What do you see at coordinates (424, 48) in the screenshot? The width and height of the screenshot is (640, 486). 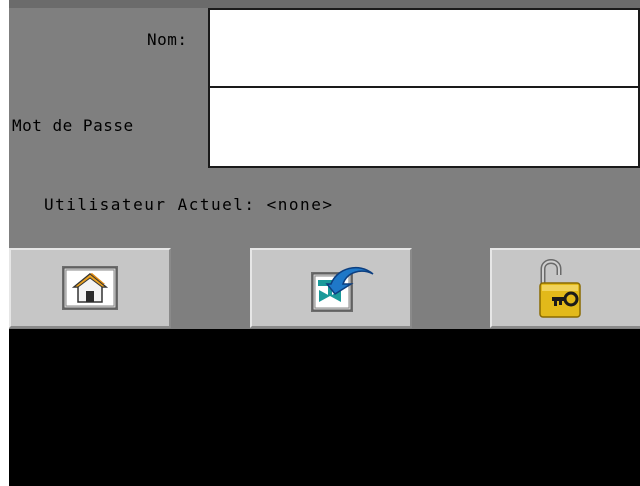 I see `name-input` at bounding box center [424, 48].